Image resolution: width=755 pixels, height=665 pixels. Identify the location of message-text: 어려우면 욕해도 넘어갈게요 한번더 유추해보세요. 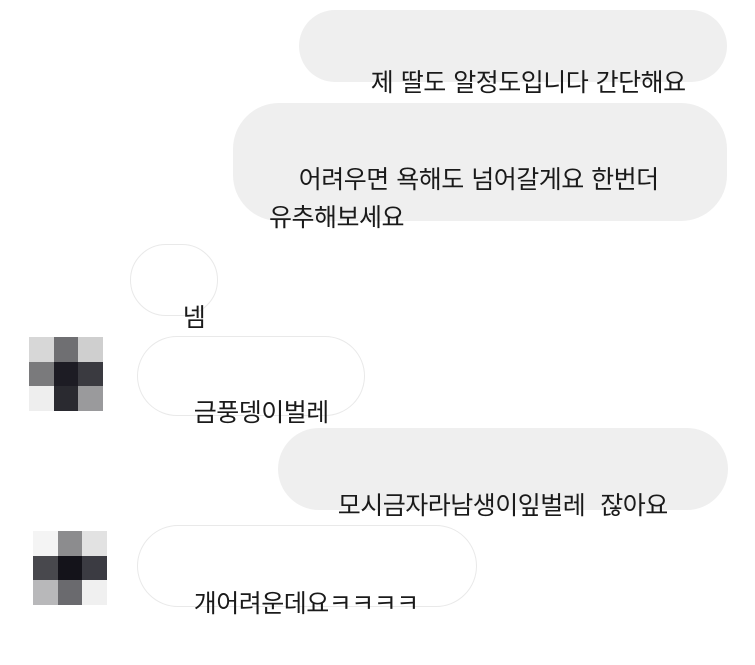
(464, 198).